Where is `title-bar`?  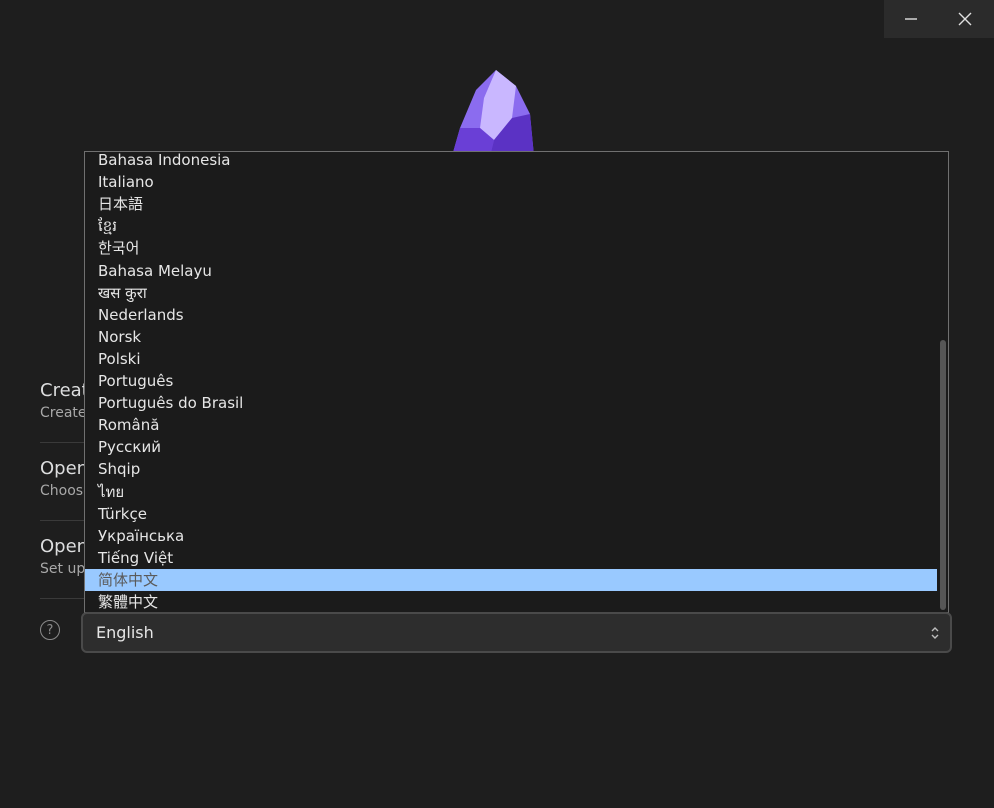 title-bar is located at coordinates (939, 19).